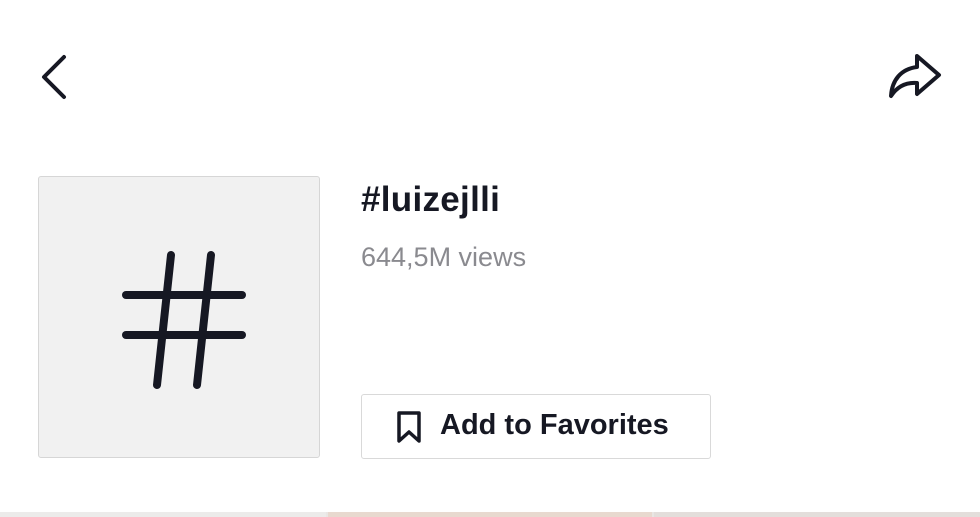 This screenshot has width=980, height=517. What do you see at coordinates (554, 425) in the screenshot?
I see `add-to-favorites-label: Add to Favorites` at bounding box center [554, 425].